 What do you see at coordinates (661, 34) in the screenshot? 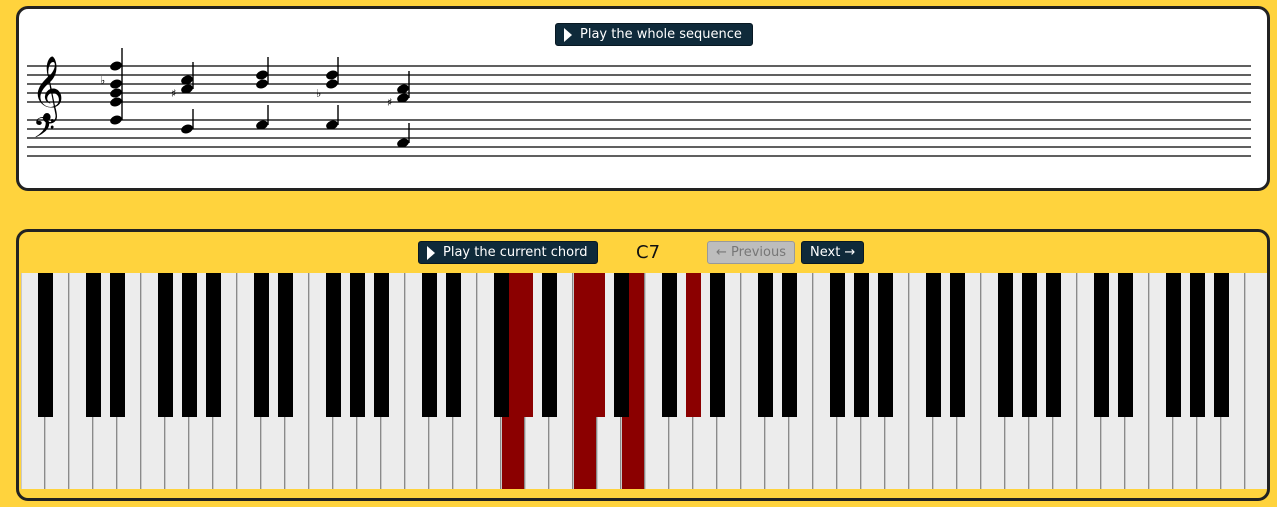
I see `play-sequence-label: Play the whole sequence` at bounding box center [661, 34].